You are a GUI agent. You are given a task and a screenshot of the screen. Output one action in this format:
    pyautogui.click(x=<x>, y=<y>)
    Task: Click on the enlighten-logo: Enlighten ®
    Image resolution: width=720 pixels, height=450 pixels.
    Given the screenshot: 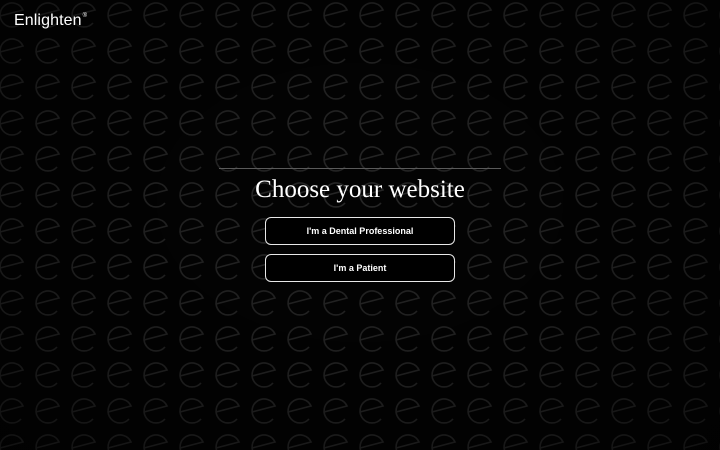 What is the action you would take?
    pyautogui.click(x=50, y=21)
    